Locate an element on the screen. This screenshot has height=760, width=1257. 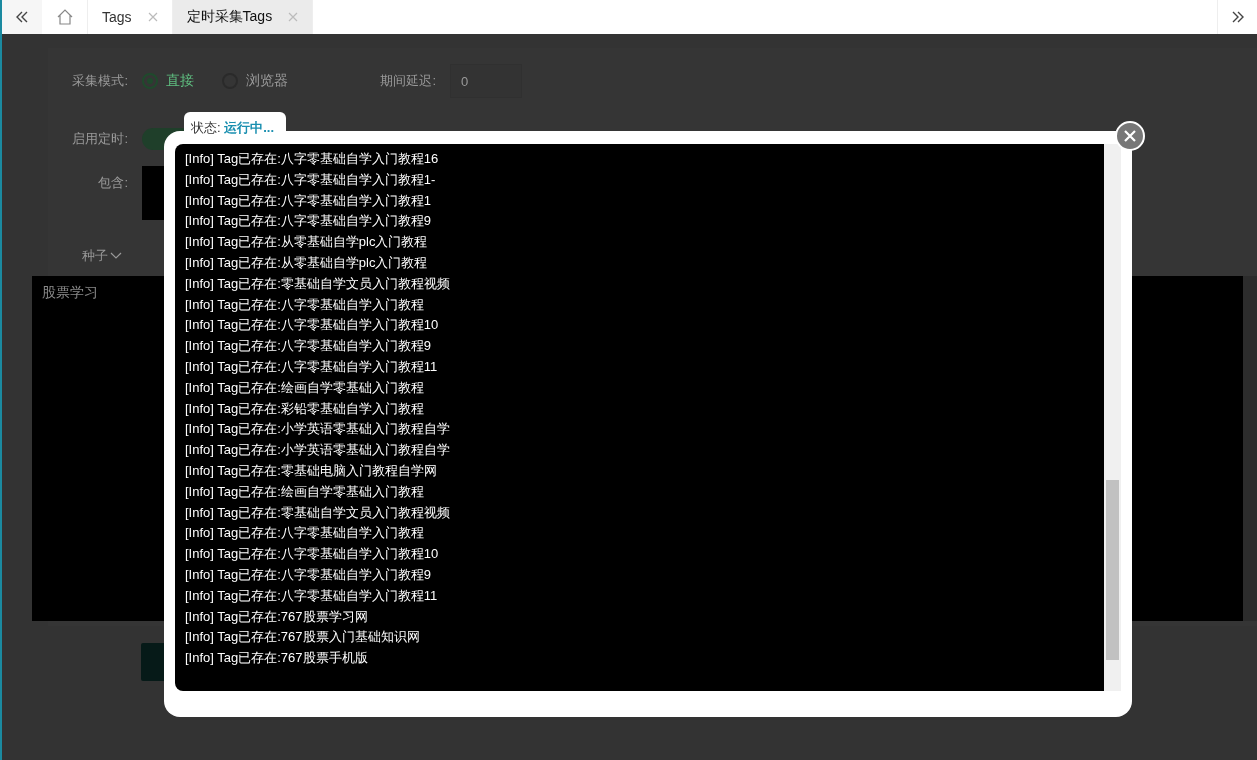
mode-label: 采集模式: is located at coordinates (99, 81).